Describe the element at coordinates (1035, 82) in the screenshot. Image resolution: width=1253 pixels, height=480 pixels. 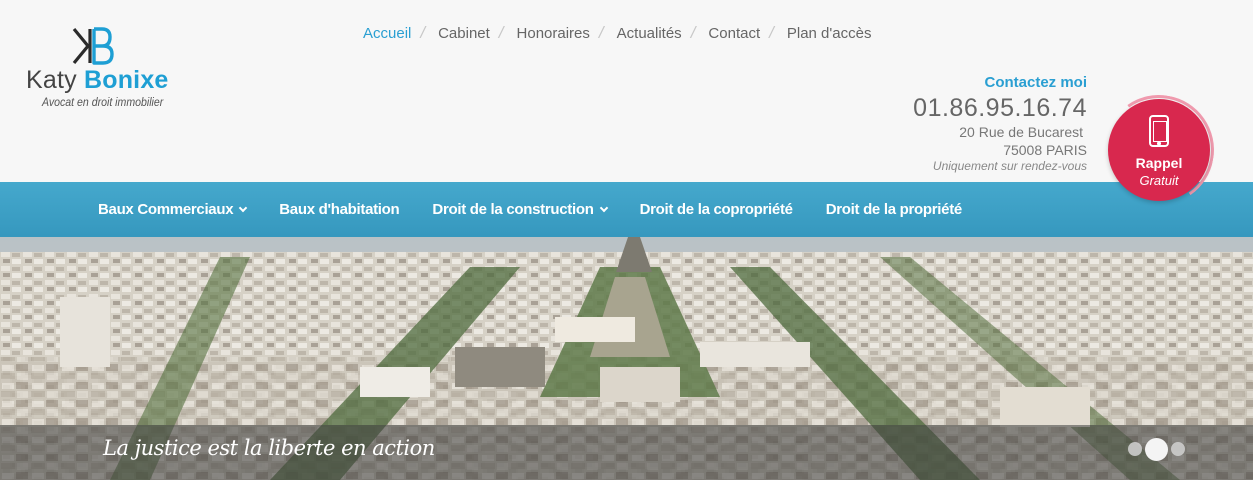
I see `contact-title: Contactez moi` at that location.